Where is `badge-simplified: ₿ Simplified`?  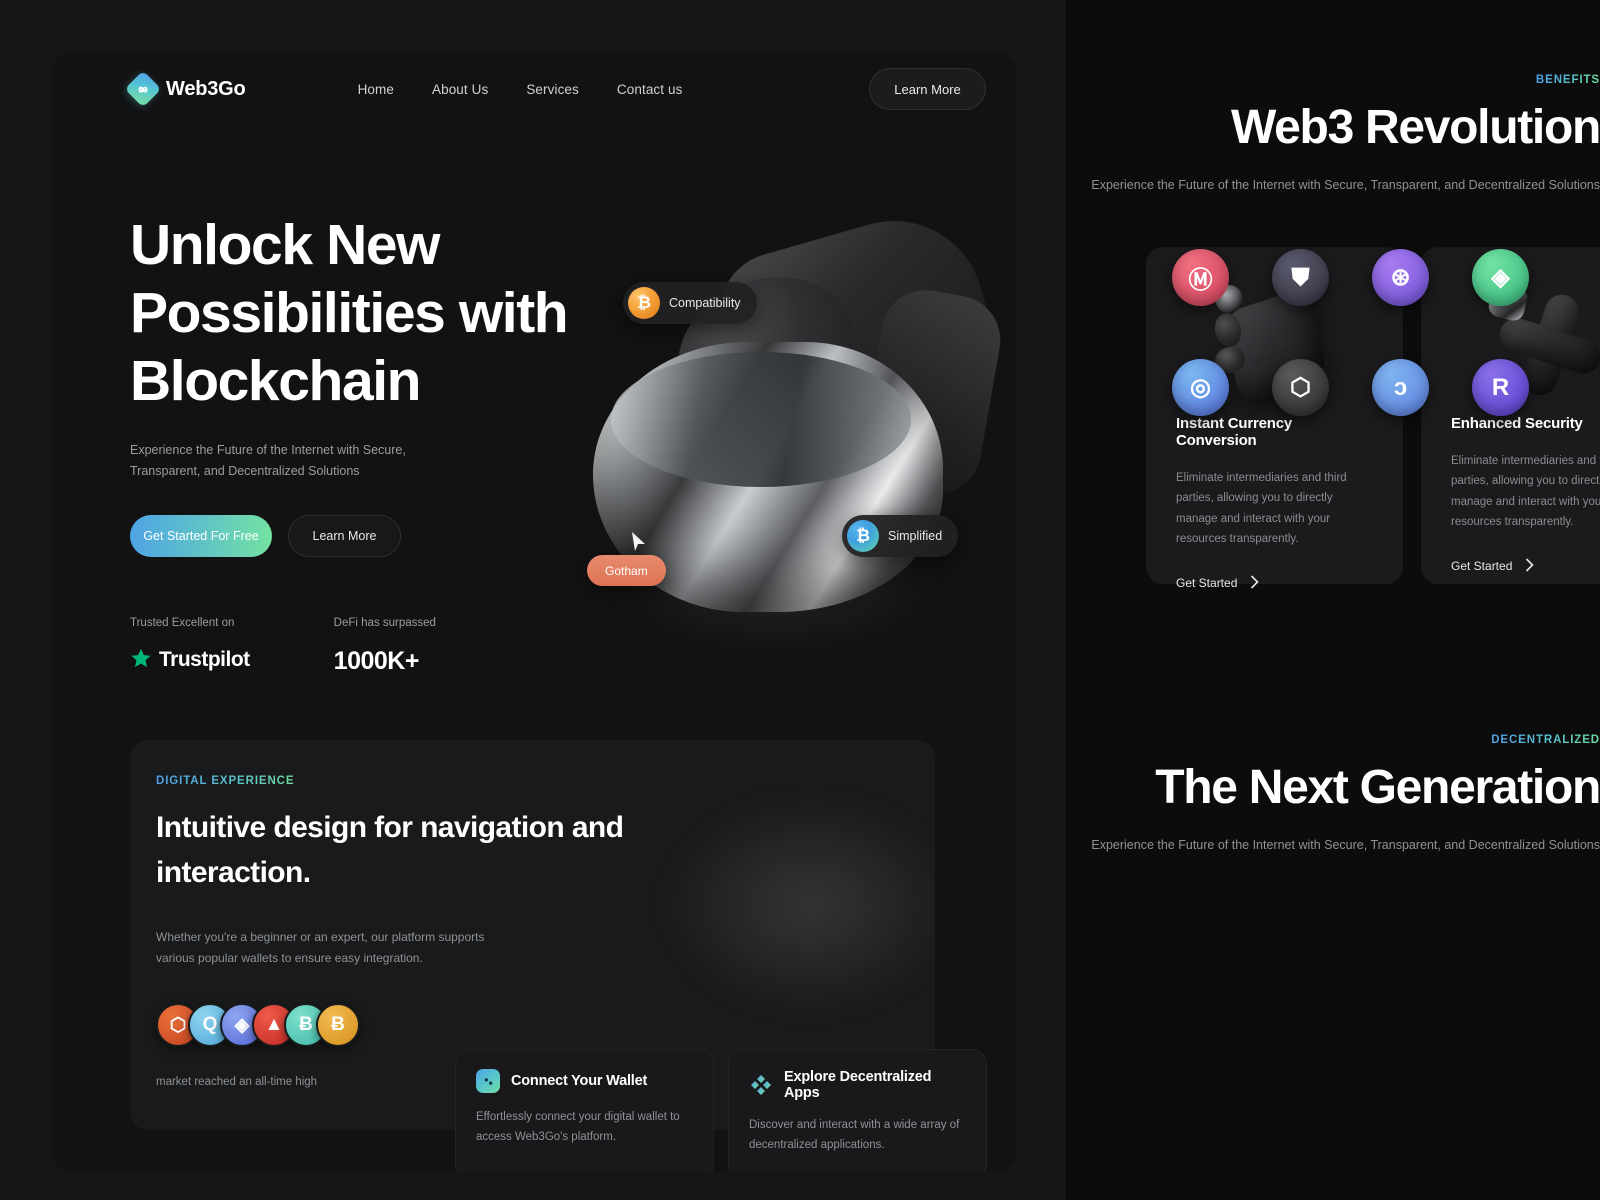 badge-simplified: ₿ Simplified is located at coordinates (900, 536).